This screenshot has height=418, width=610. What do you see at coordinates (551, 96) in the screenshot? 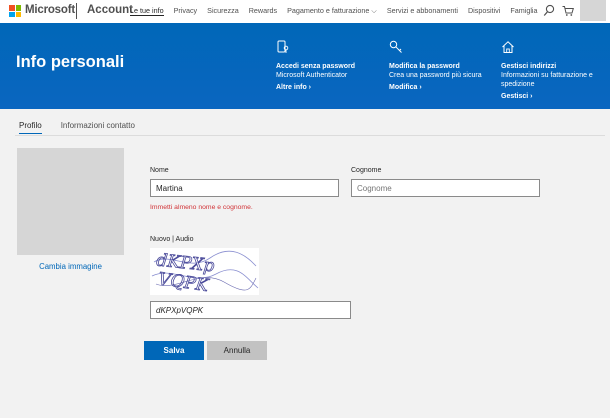
I see `hero-addresses-link: Gestisci ›` at bounding box center [551, 96].